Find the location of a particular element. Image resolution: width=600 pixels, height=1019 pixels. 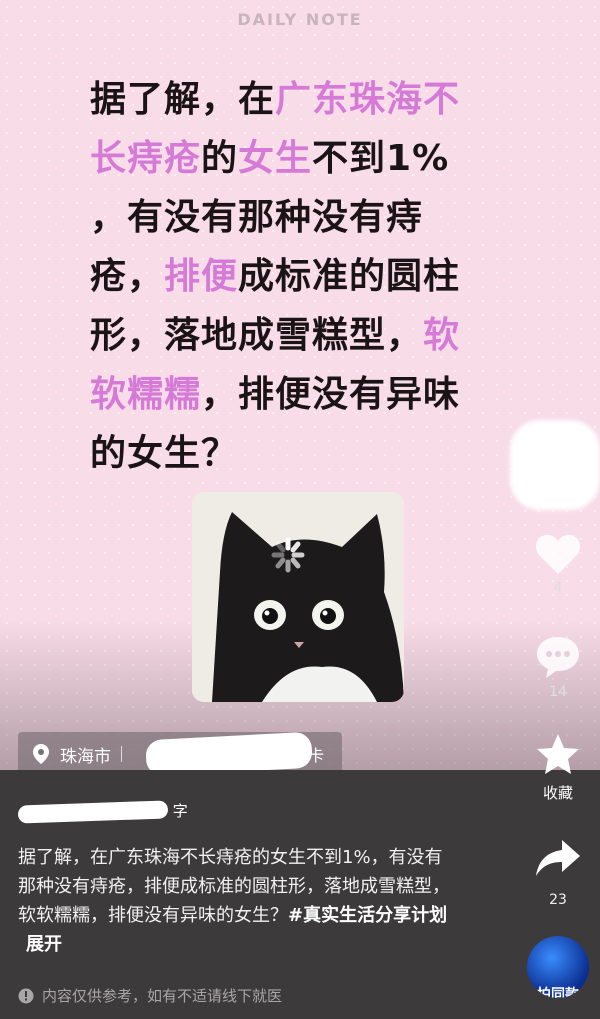

collect-button: 收藏 is located at coordinates (558, 767).